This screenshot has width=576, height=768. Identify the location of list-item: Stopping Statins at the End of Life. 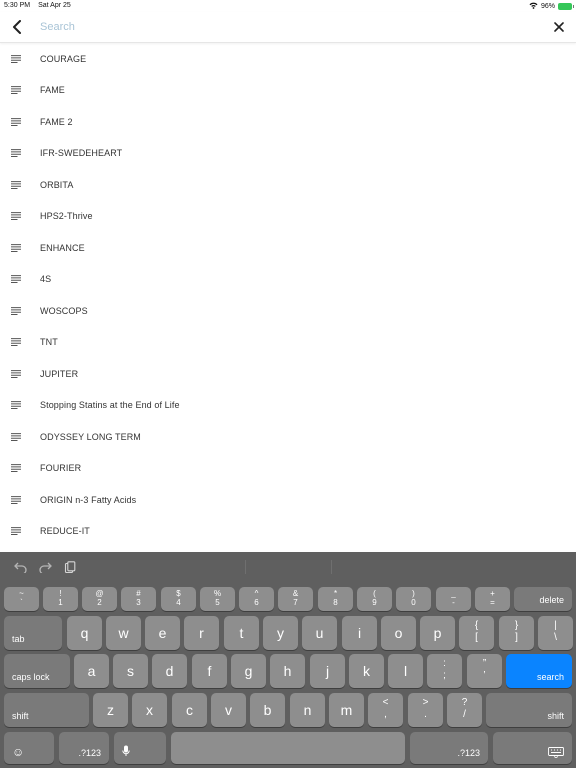
(288, 406).